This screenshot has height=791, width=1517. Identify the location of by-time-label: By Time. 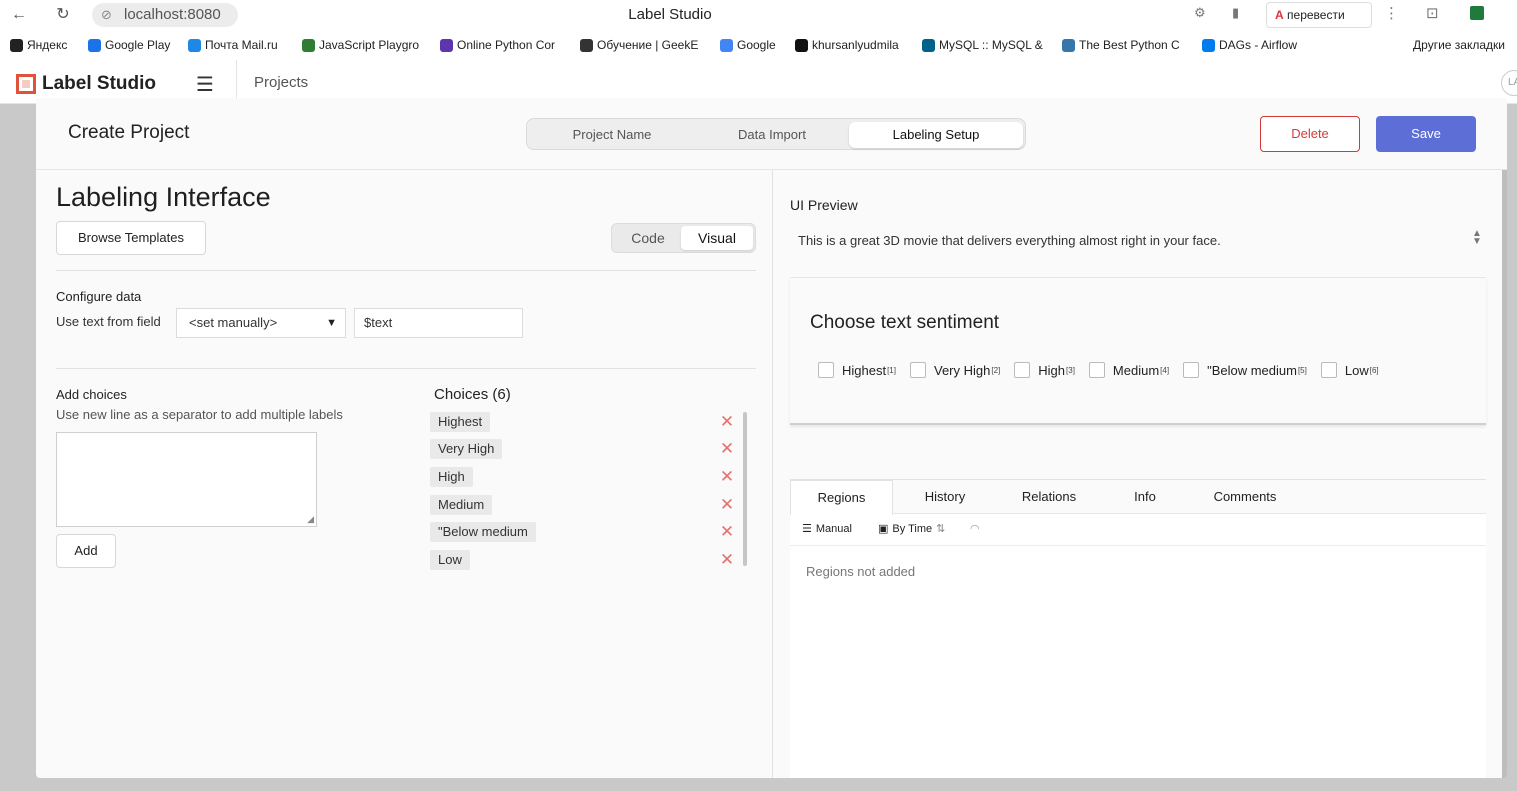
(912, 528).